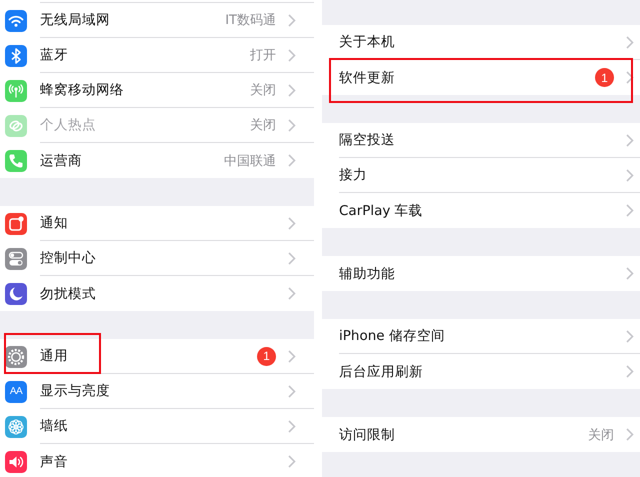 The height and width of the screenshot is (477, 640). Describe the element at coordinates (353, 175) in the screenshot. I see `row-label: 接力` at that location.